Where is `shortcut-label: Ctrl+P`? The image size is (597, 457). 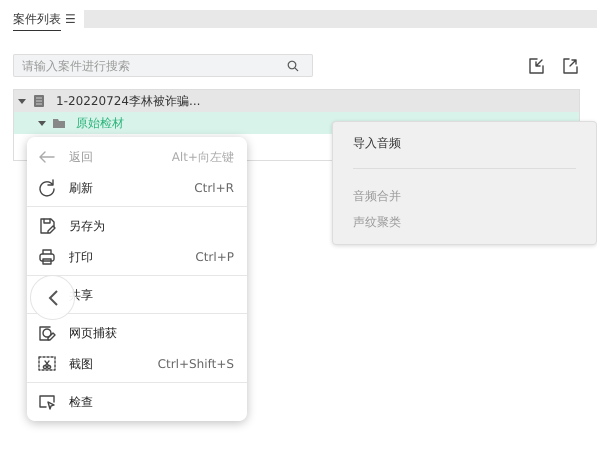
shortcut-label: Ctrl+P is located at coordinates (214, 257).